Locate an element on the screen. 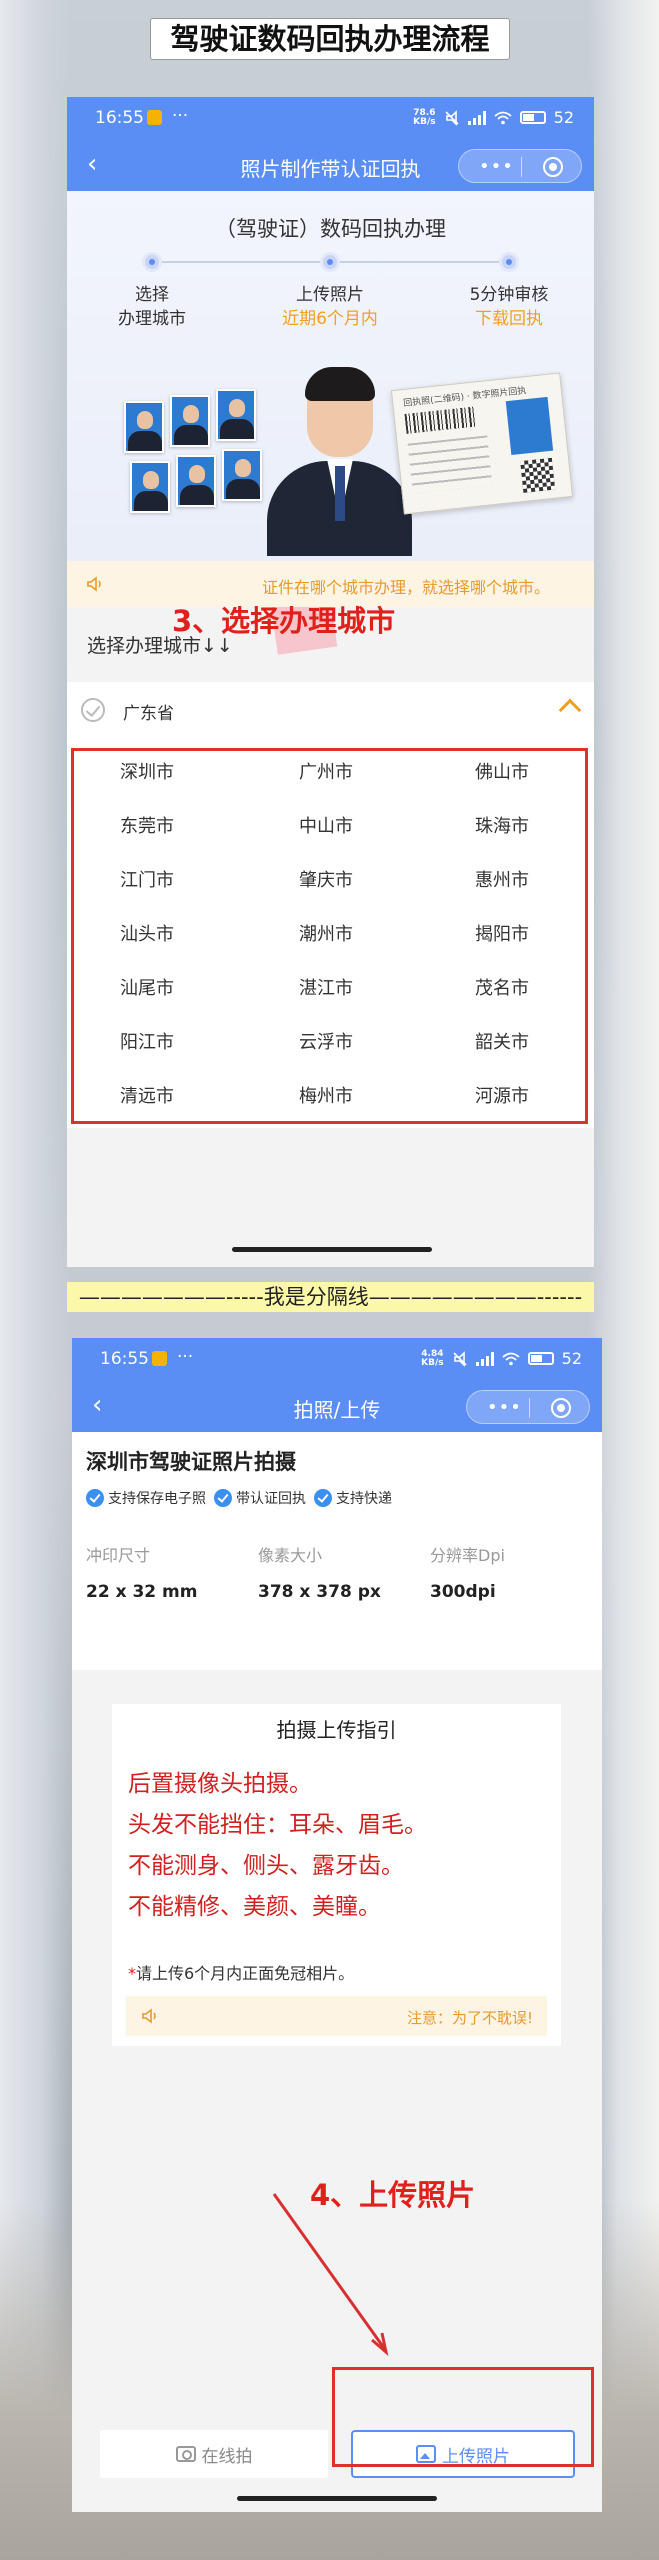 The height and width of the screenshot is (2560, 659). guide-line: 不能测身、侧头、露牙齿。 is located at coordinates (266, 1866).